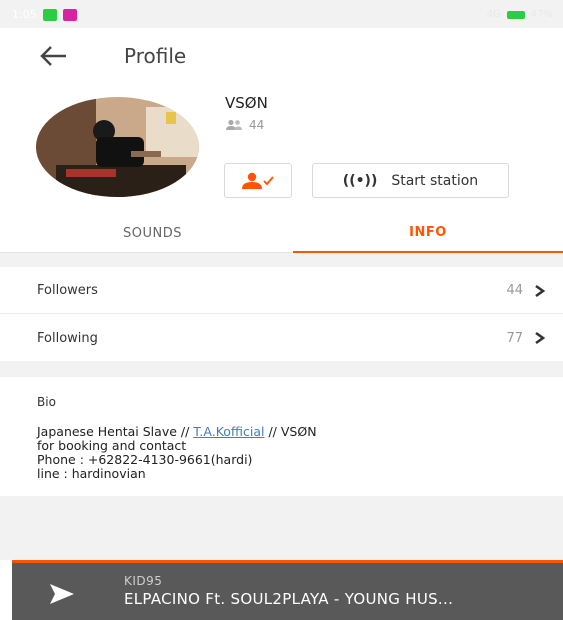 The height and width of the screenshot is (620, 563). I want to click on following-count: 77, so click(514, 338).